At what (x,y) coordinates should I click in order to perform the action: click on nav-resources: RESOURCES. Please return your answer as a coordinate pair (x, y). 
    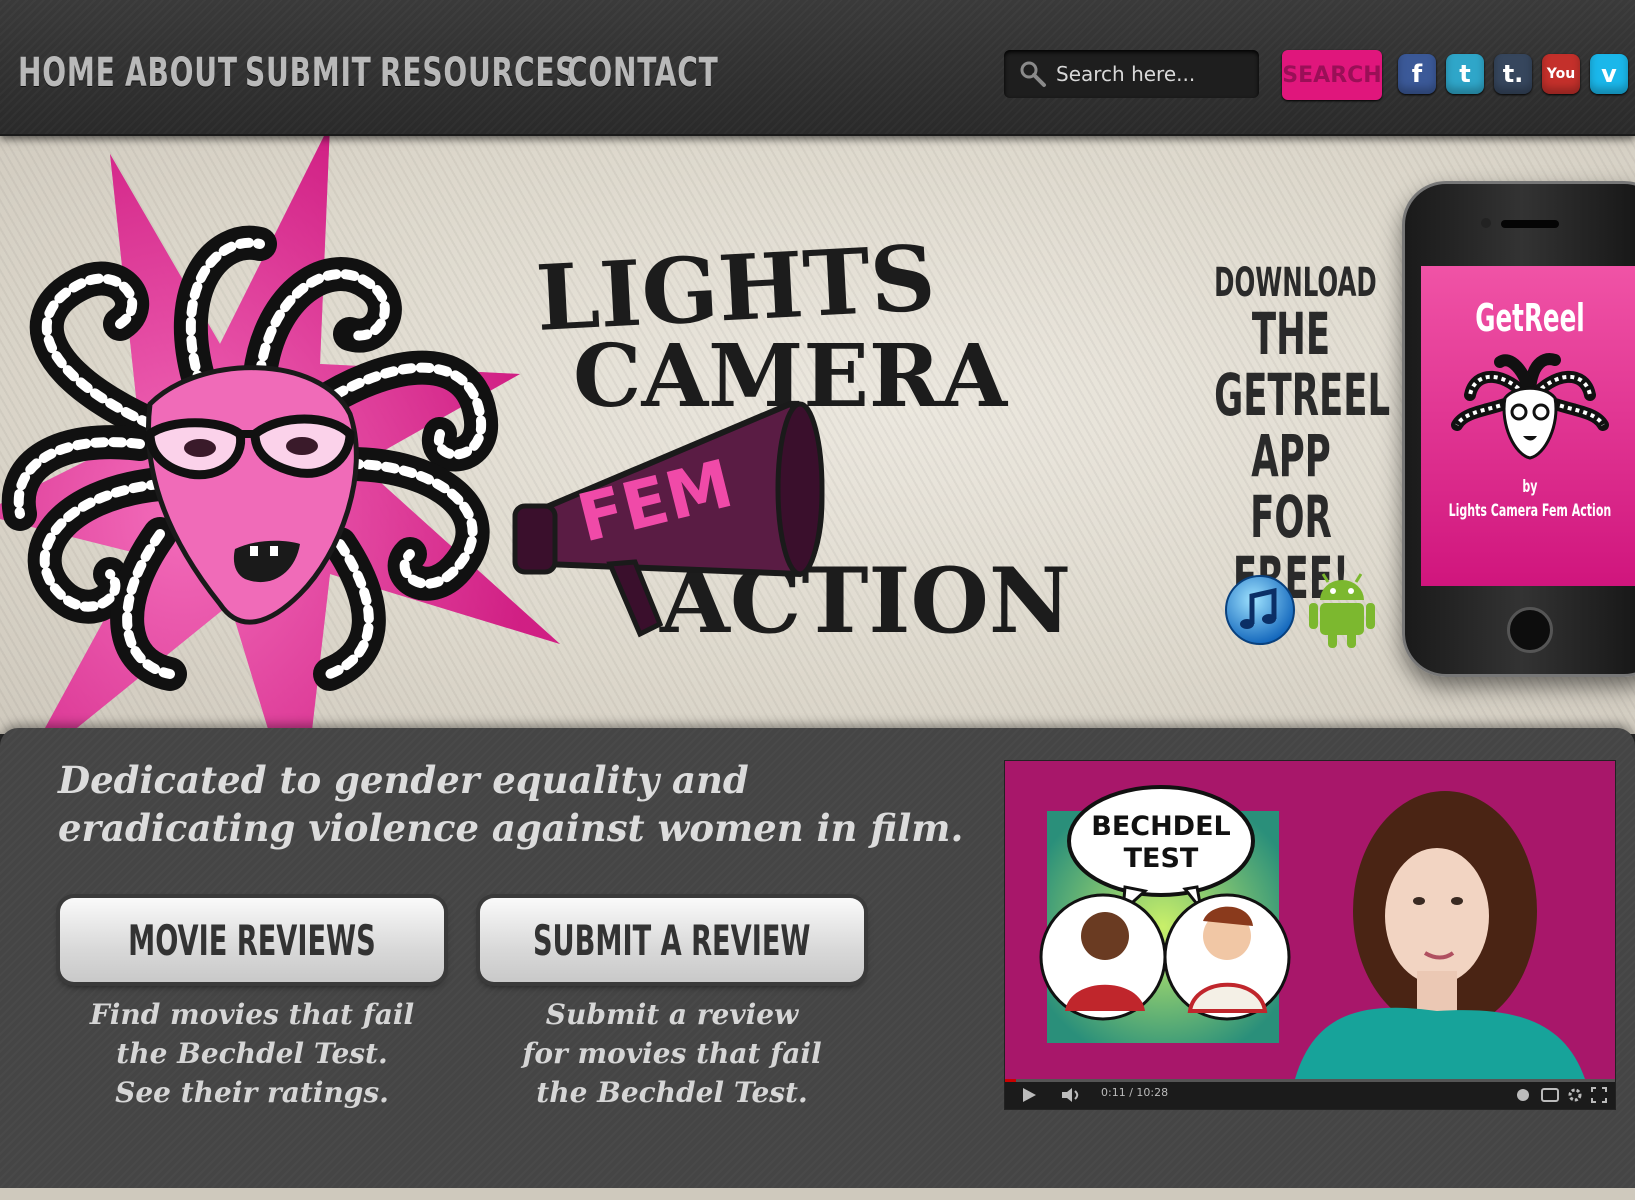
    Looking at the image, I should click on (478, 73).